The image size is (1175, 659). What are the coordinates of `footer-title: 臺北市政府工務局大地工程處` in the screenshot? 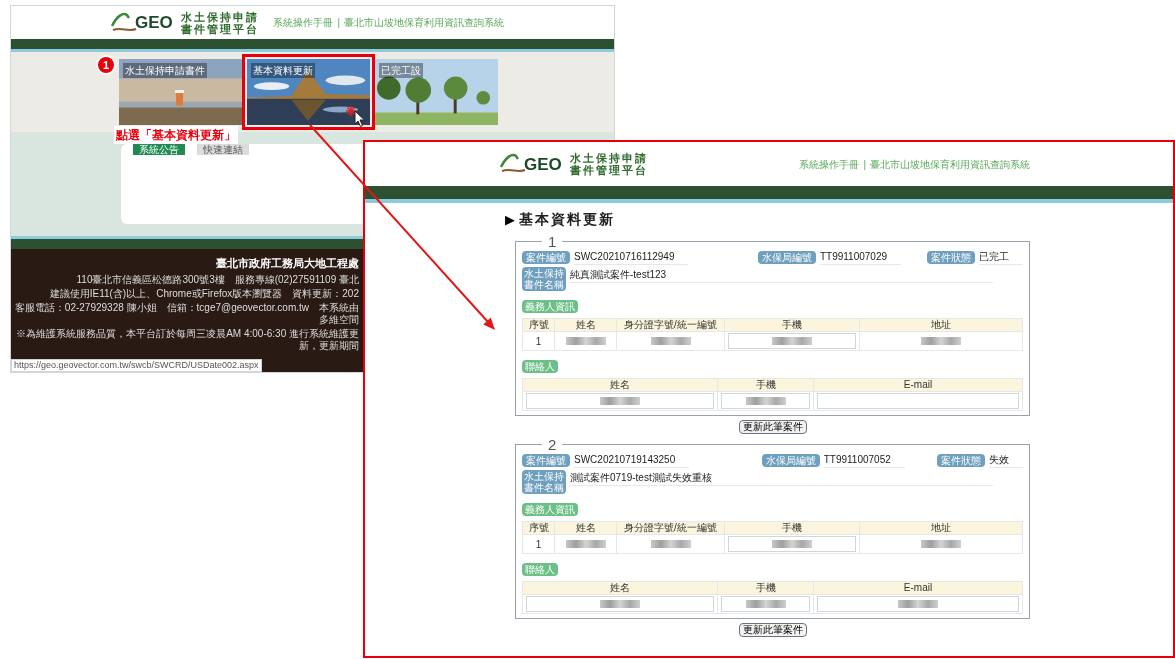 It's located at (287, 263).